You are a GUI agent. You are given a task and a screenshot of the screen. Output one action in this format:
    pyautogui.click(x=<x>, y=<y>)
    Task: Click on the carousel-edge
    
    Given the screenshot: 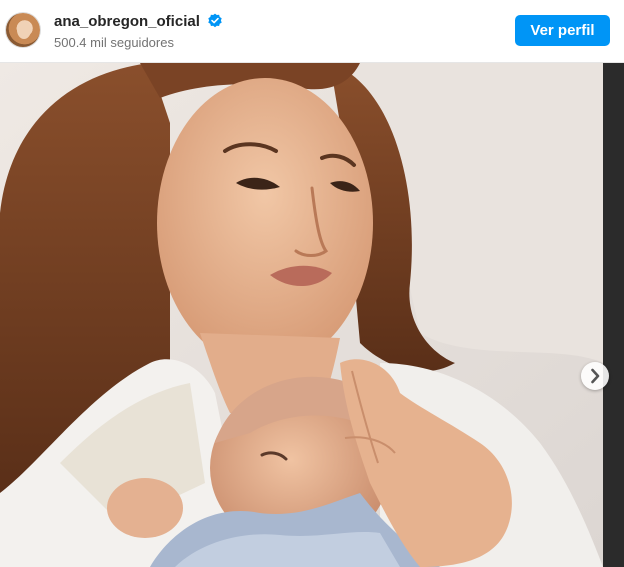 What is the action you would take?
    pyautogui.click(x=613, y=315)
    